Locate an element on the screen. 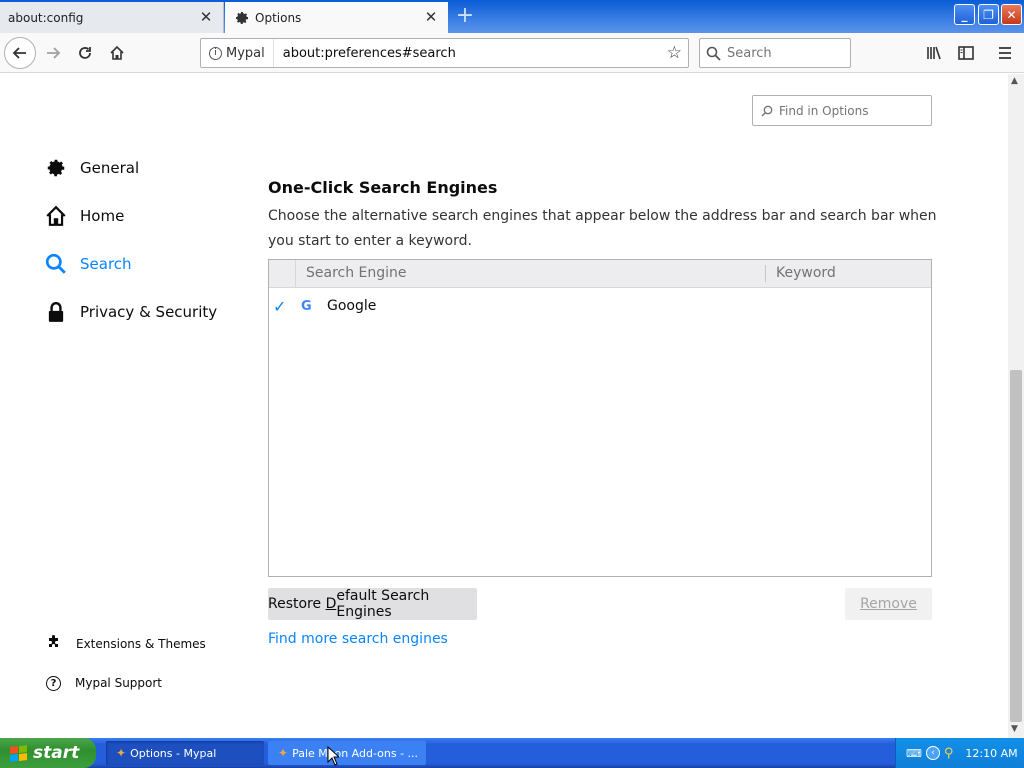  start-button: start is located at coordinates (48, 753).